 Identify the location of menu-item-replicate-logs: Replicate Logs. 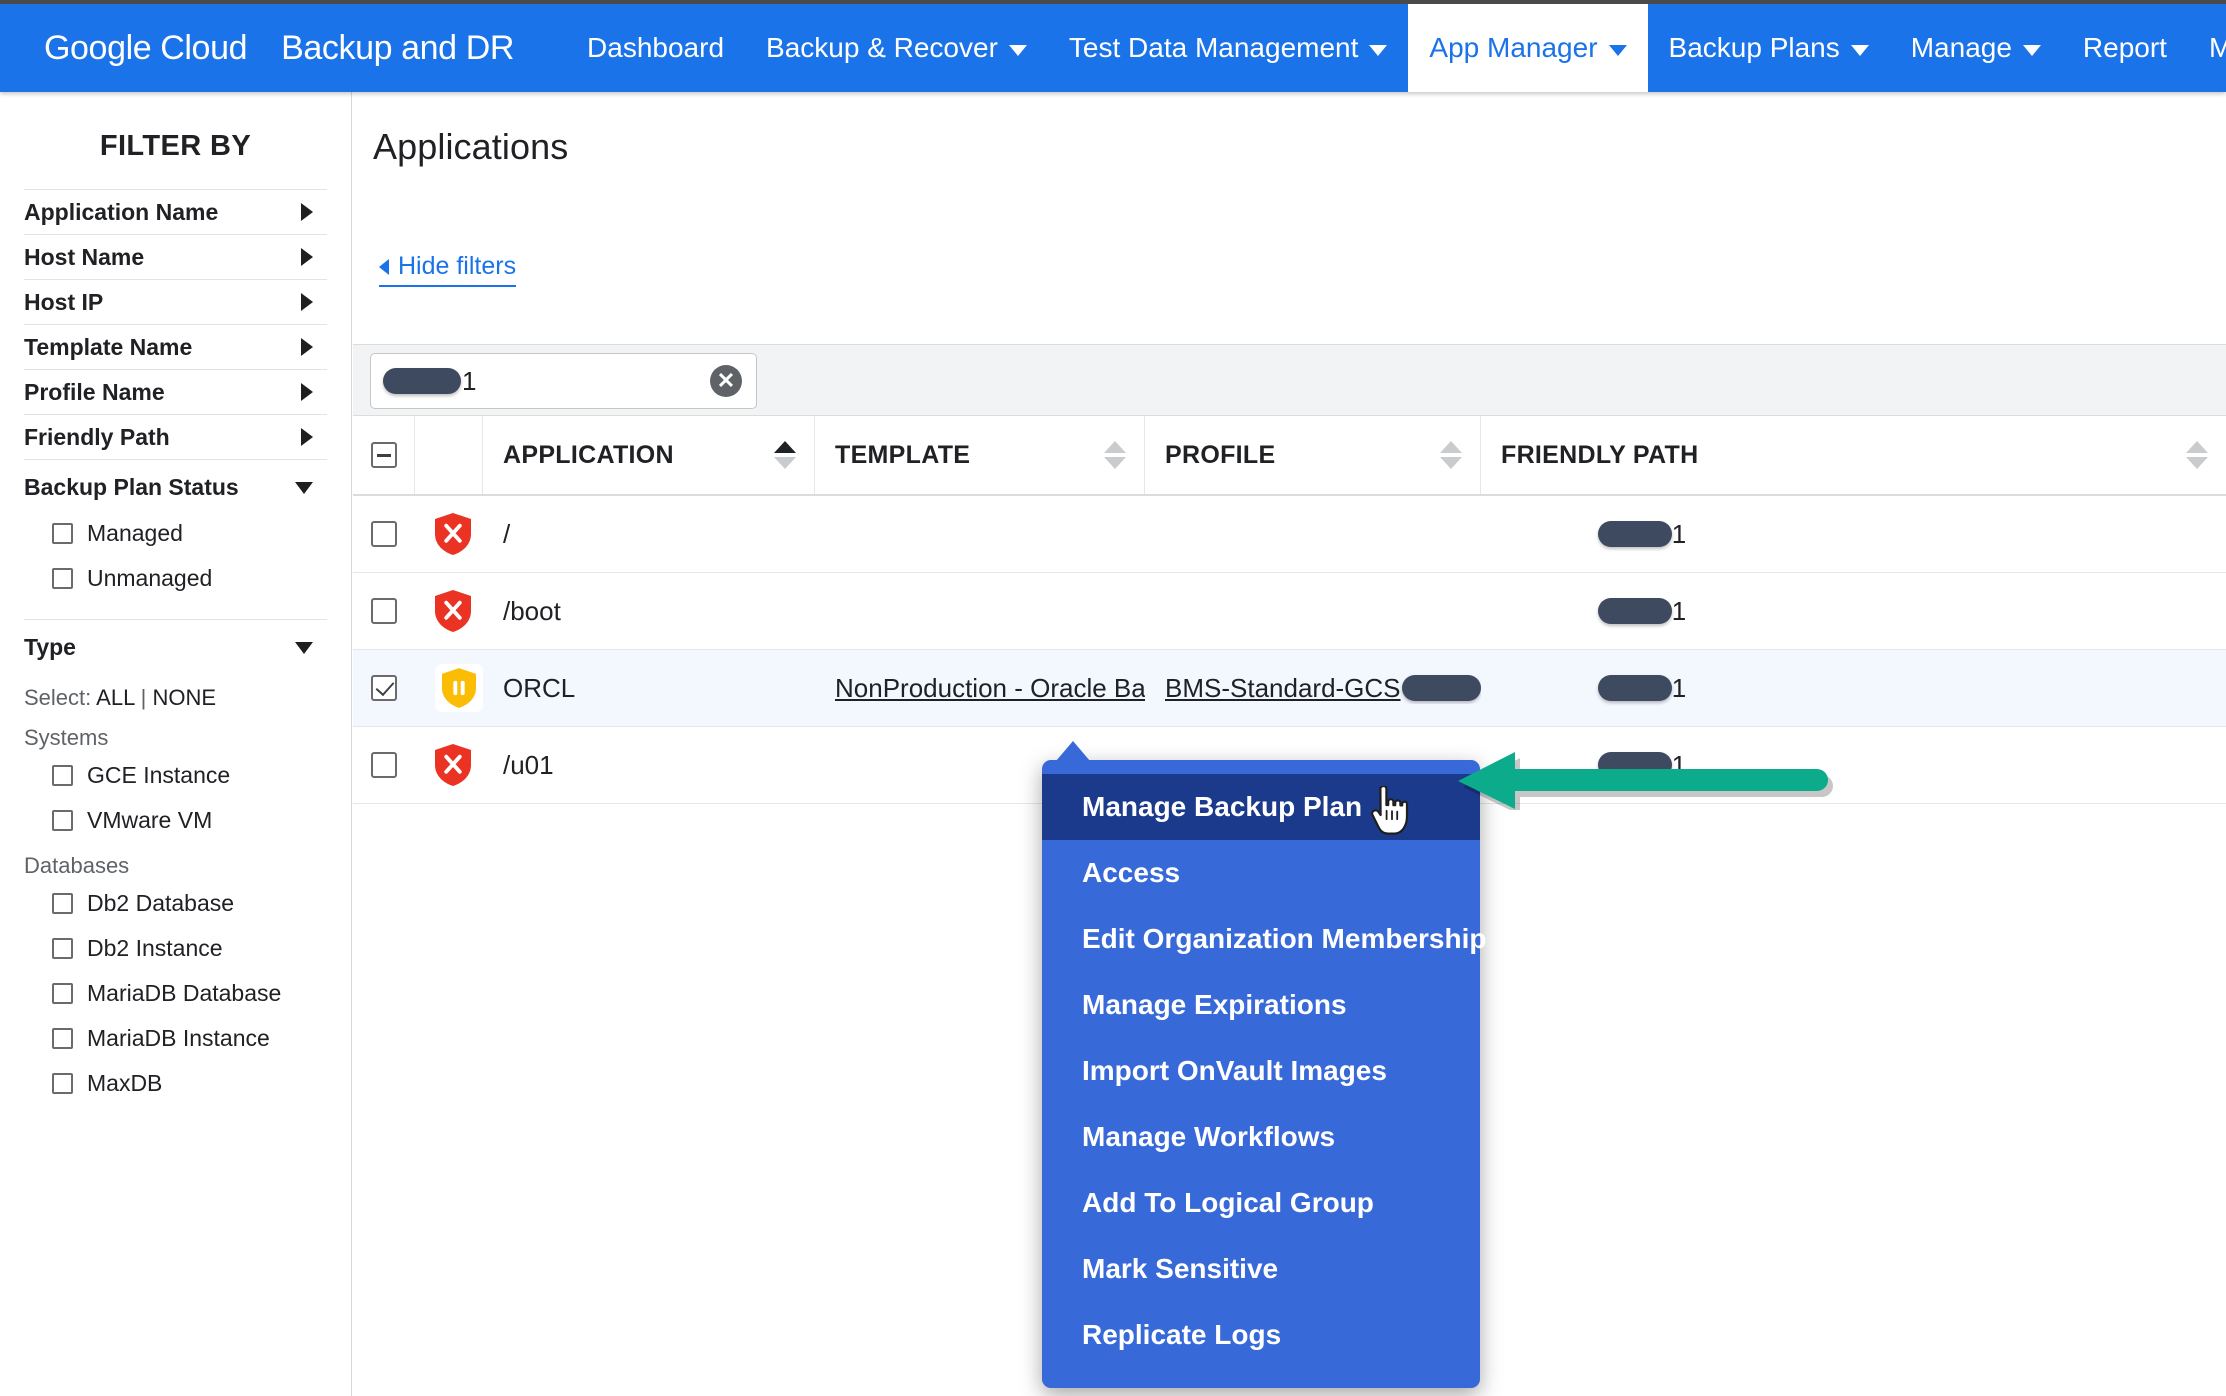
(1261, 1335).